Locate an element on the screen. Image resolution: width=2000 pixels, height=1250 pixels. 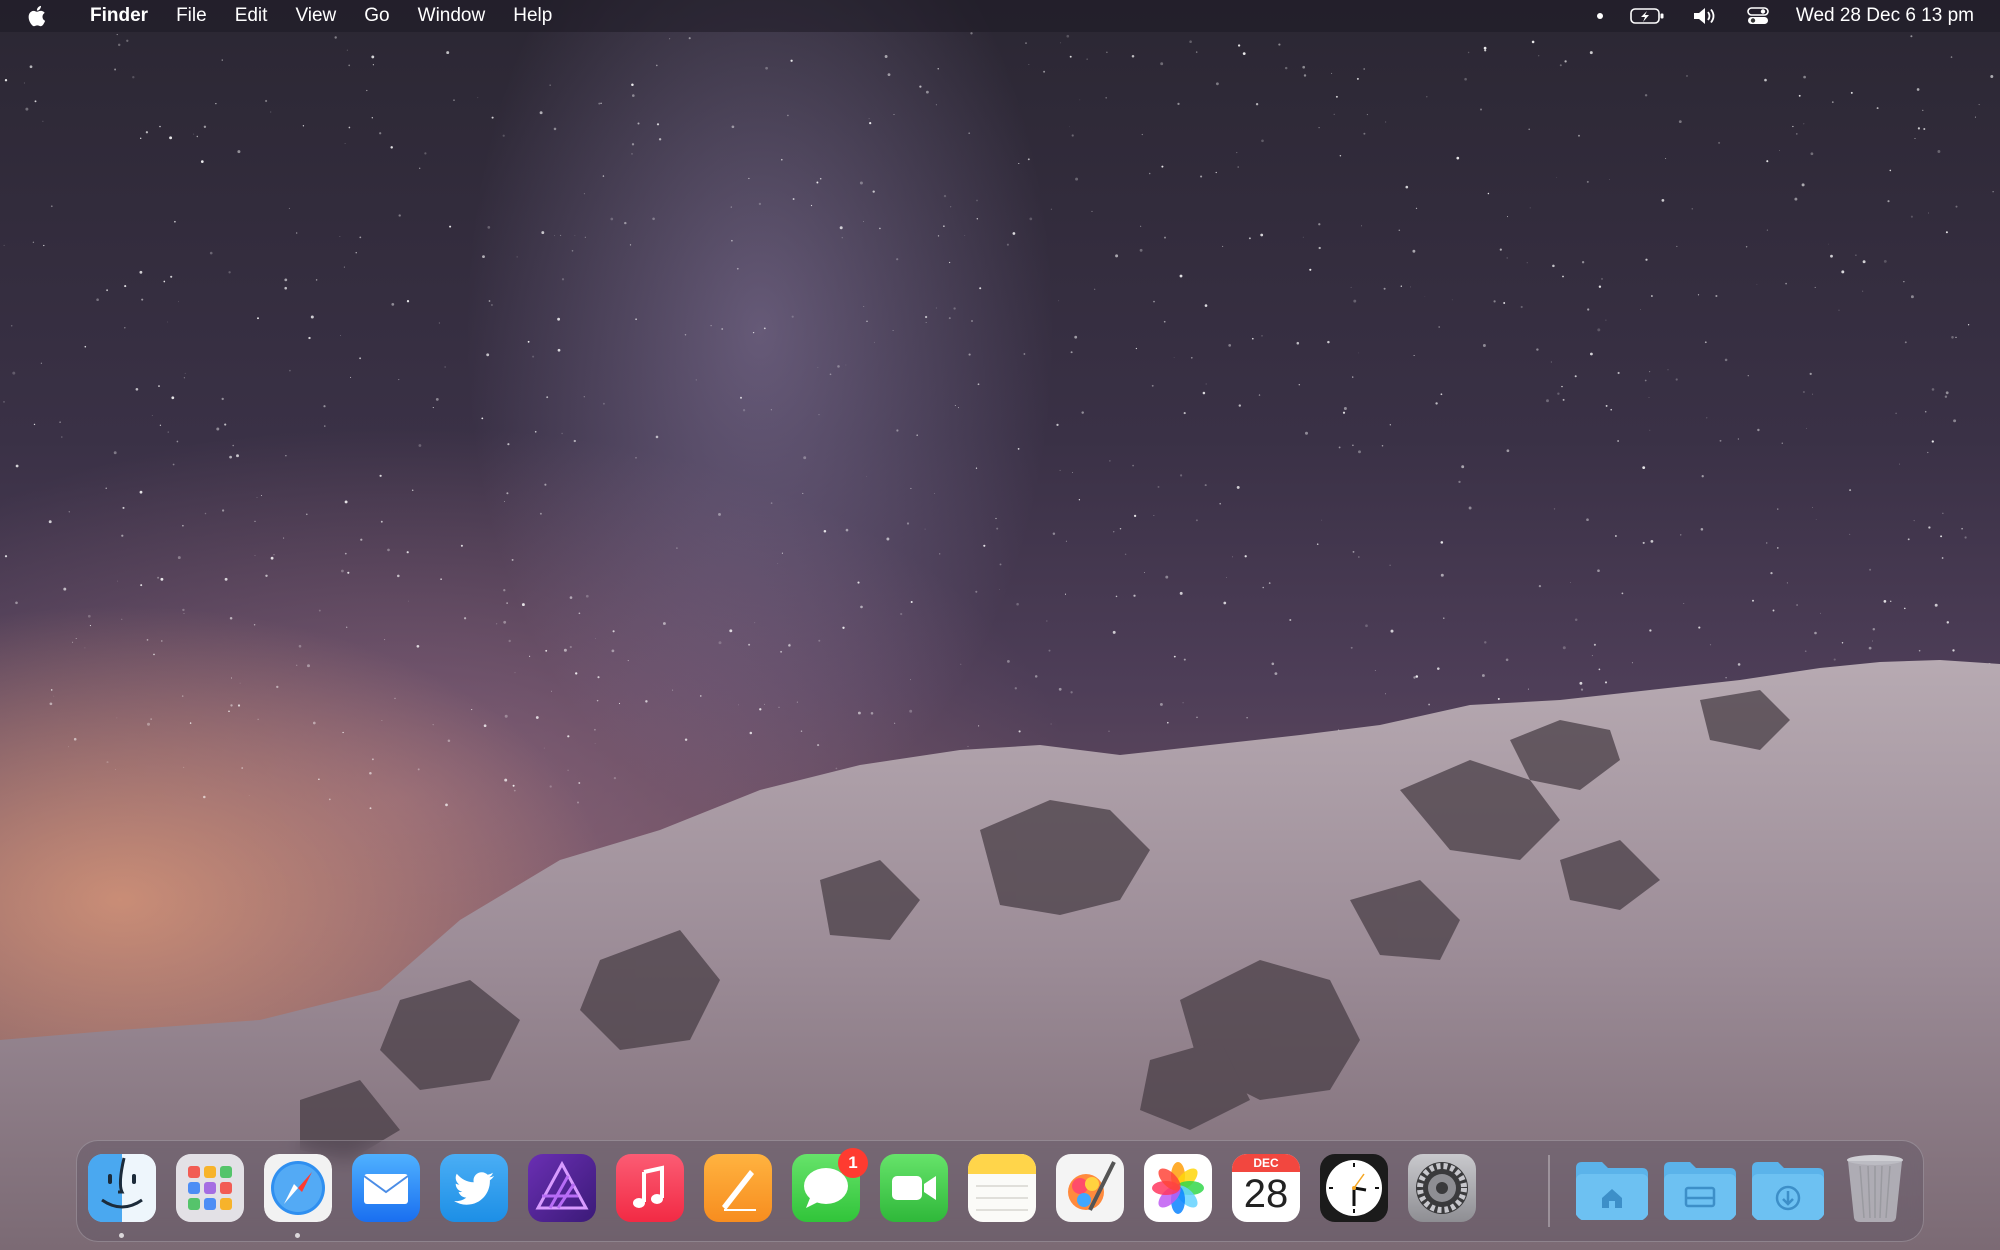
control-center-icon is located at coordinates (1758, 16).